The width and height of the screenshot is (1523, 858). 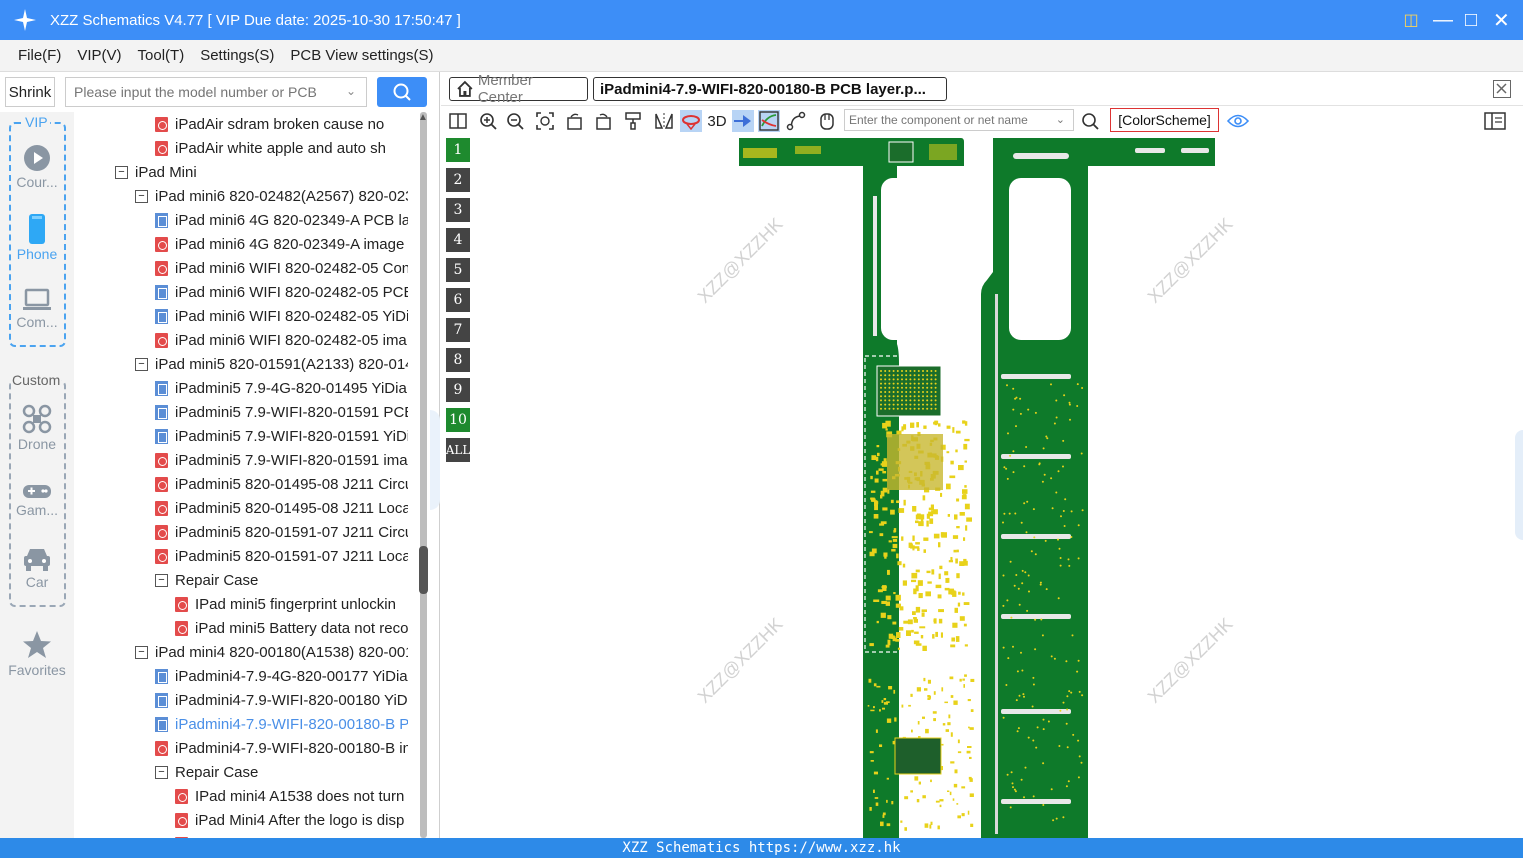 I want to click on trace-route-icon, so click(x=796, y=121).